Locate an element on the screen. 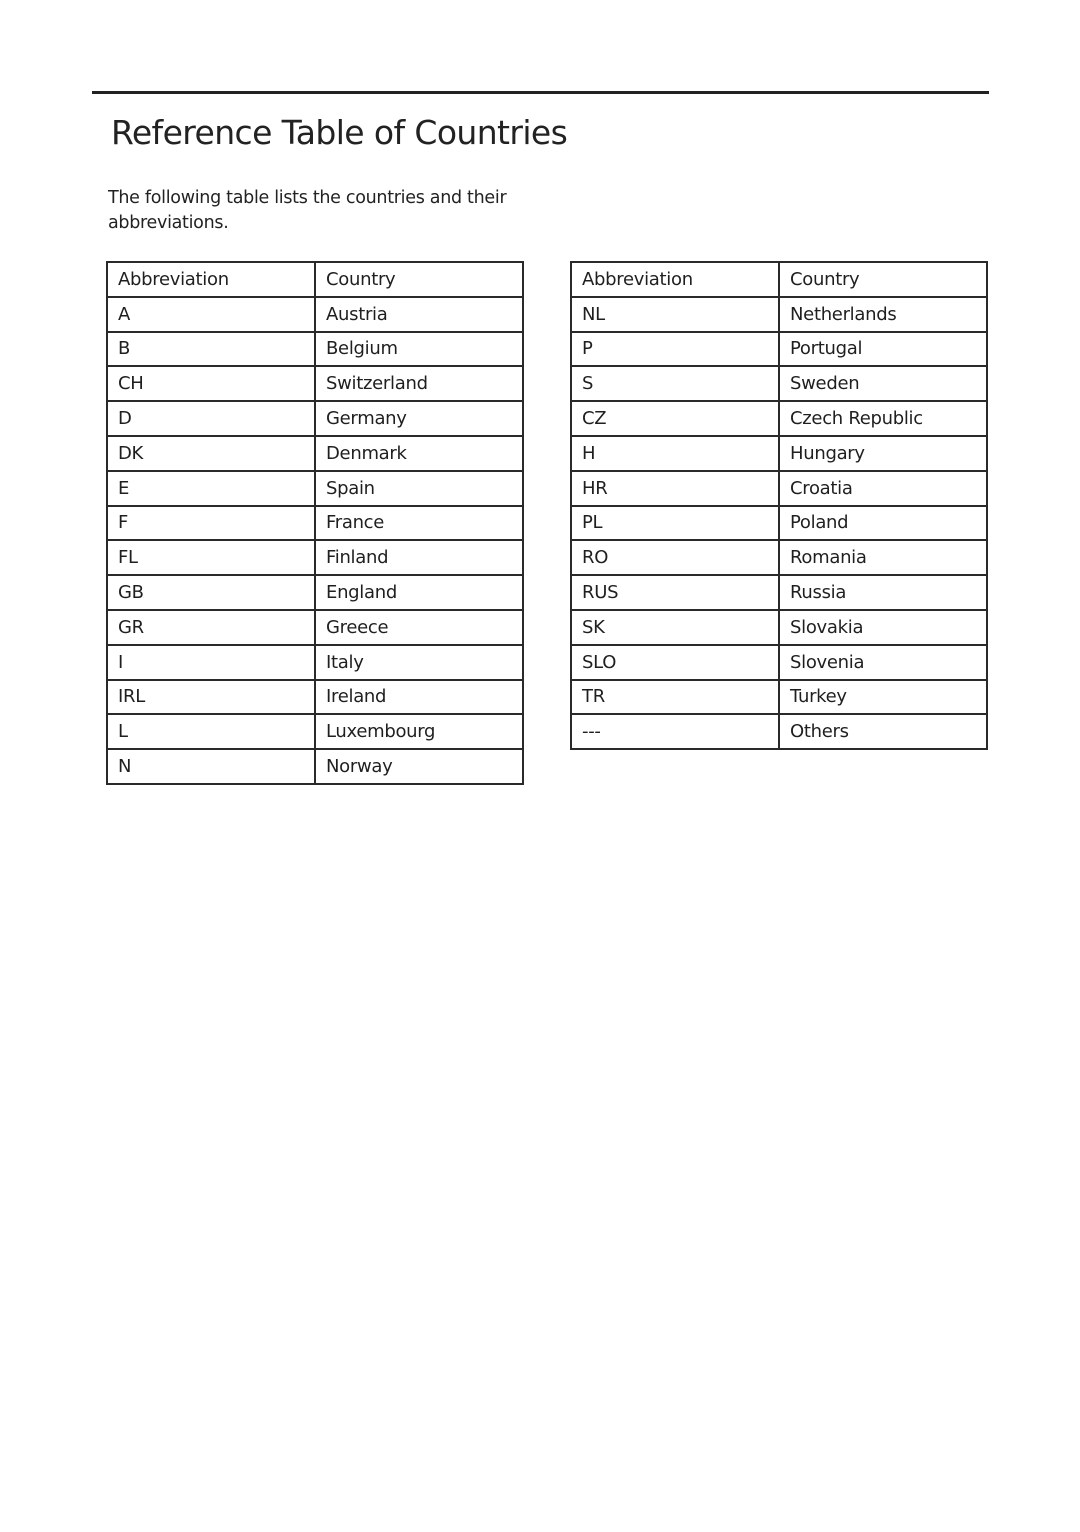 The height and width of the screenshot is (1532, 1080). country-cell: Poland is located at coordinates (883, 523).